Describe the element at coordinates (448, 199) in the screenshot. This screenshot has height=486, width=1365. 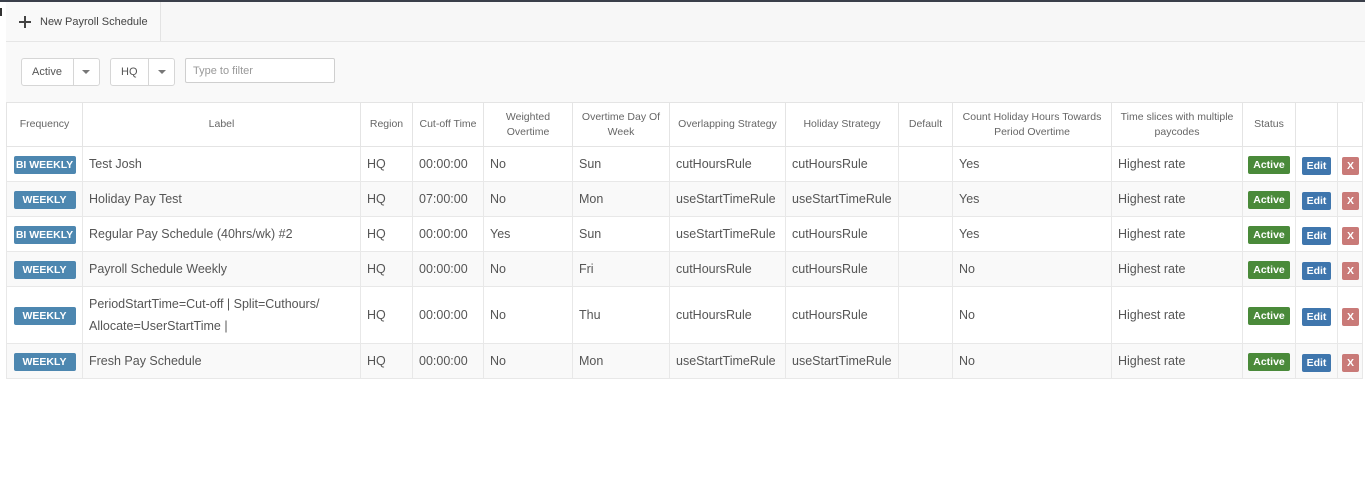
I see `cutoff-cell: 07:00:00` at that location.